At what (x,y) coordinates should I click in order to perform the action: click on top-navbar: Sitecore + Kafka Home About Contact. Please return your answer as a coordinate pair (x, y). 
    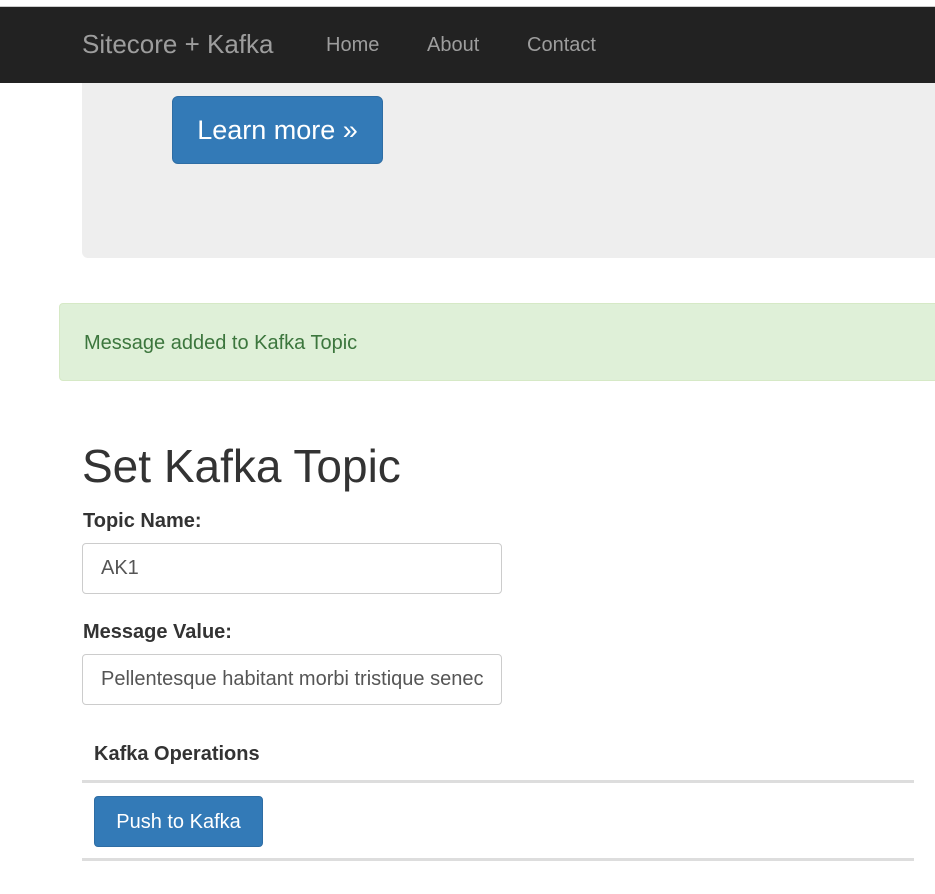
    Looking at the image, I should click on (467, 44).